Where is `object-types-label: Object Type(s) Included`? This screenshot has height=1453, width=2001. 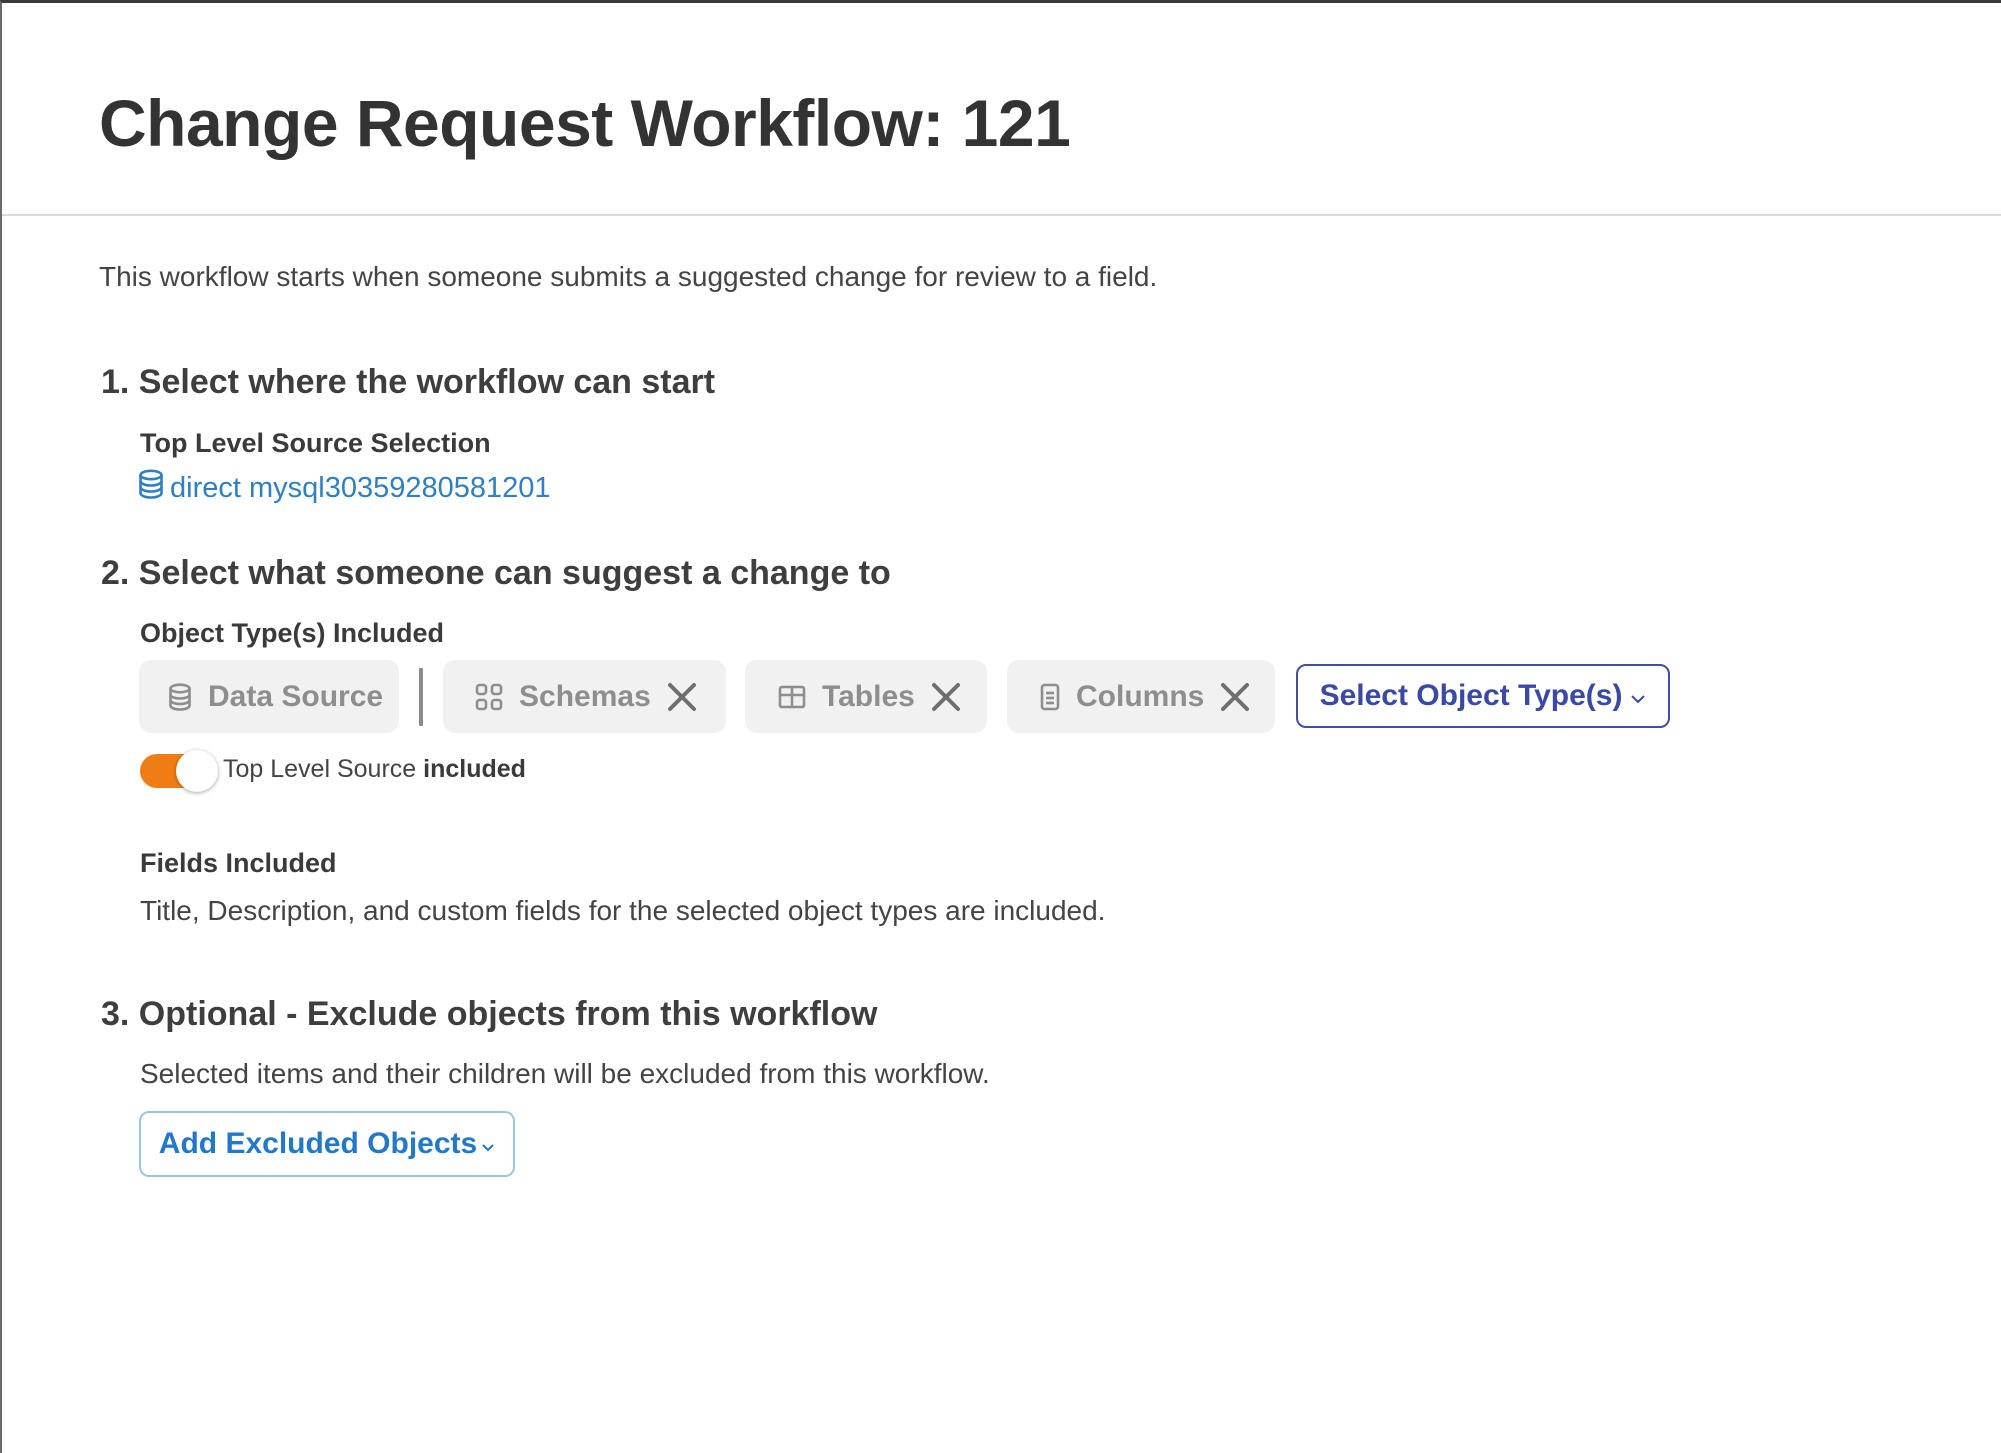 object-types-label: Object Type(s) Included is located at coordinates (292, 633).